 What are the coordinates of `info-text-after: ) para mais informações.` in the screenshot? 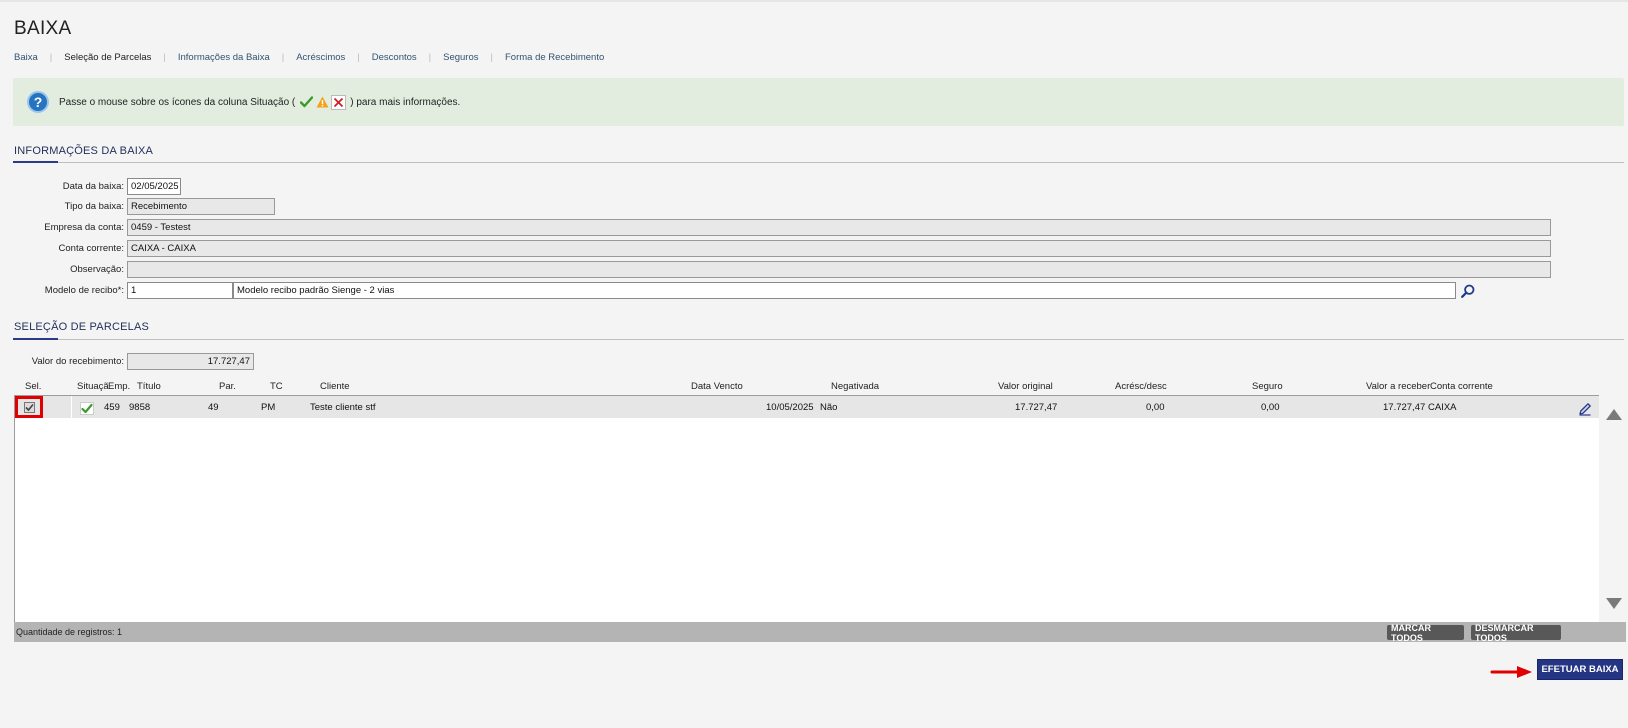 It's located at (405, 102).